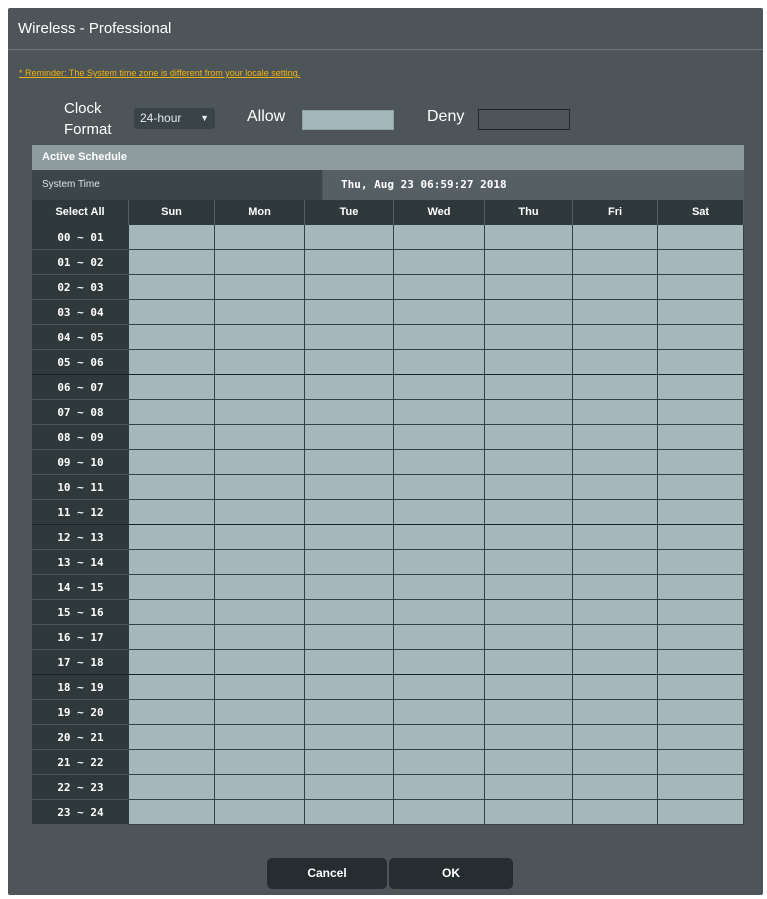 This screenshot has height=899, width=767. What do you see at coordinates (349, 212) in the screenshot?
I see `day-header-tue: Tue` at bounding box center [349, 212].